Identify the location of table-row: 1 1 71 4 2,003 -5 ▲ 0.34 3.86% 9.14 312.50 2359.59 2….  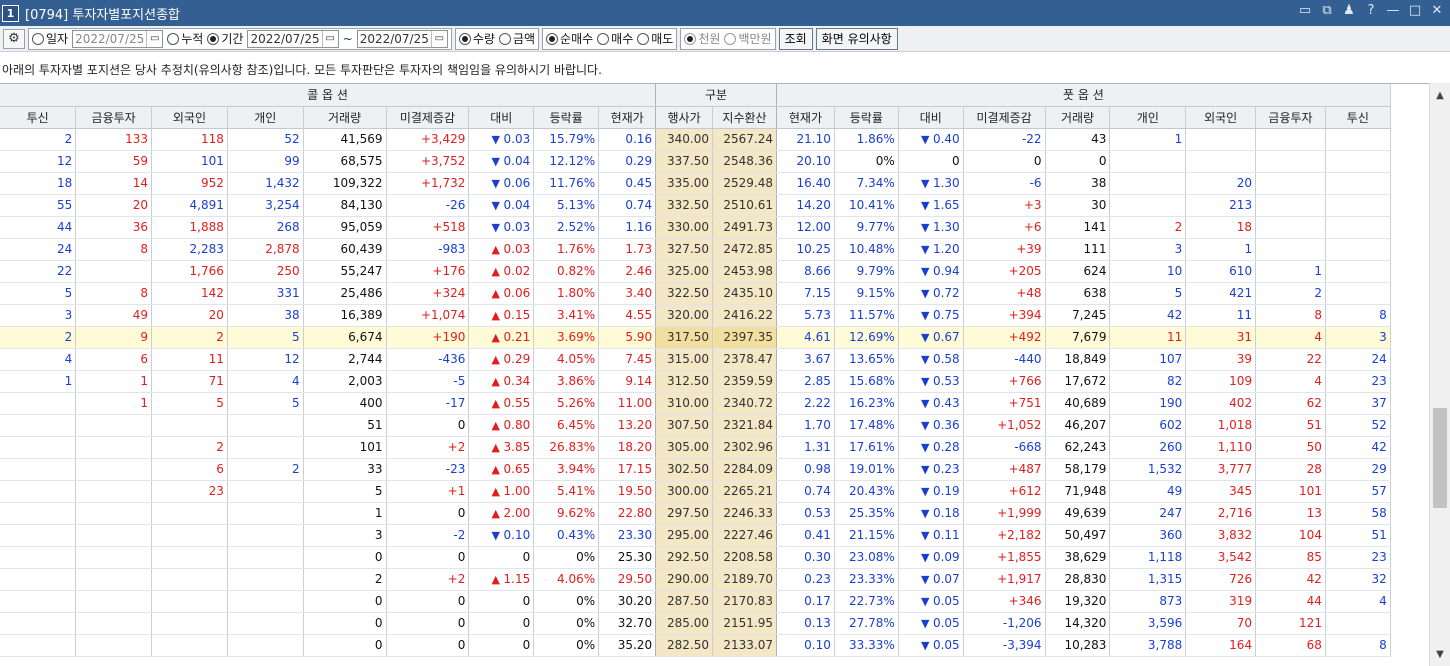
(725, 381).